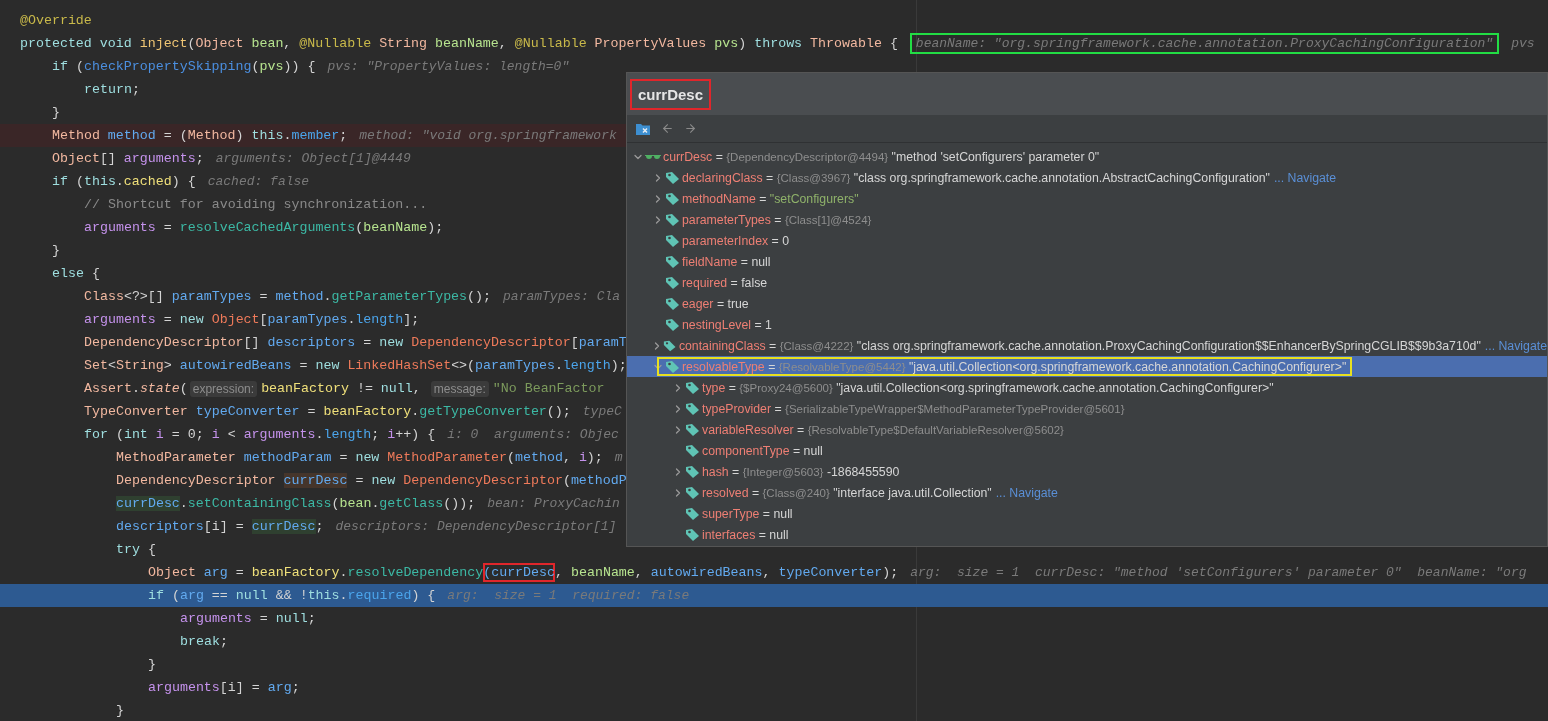 The height and width of the screenshot is (721, 1548). Describe the element at coordinates (448, 66) in the screenshot. I see `inline-hint: pvs: "PropertyValues: length=0"` at that location.